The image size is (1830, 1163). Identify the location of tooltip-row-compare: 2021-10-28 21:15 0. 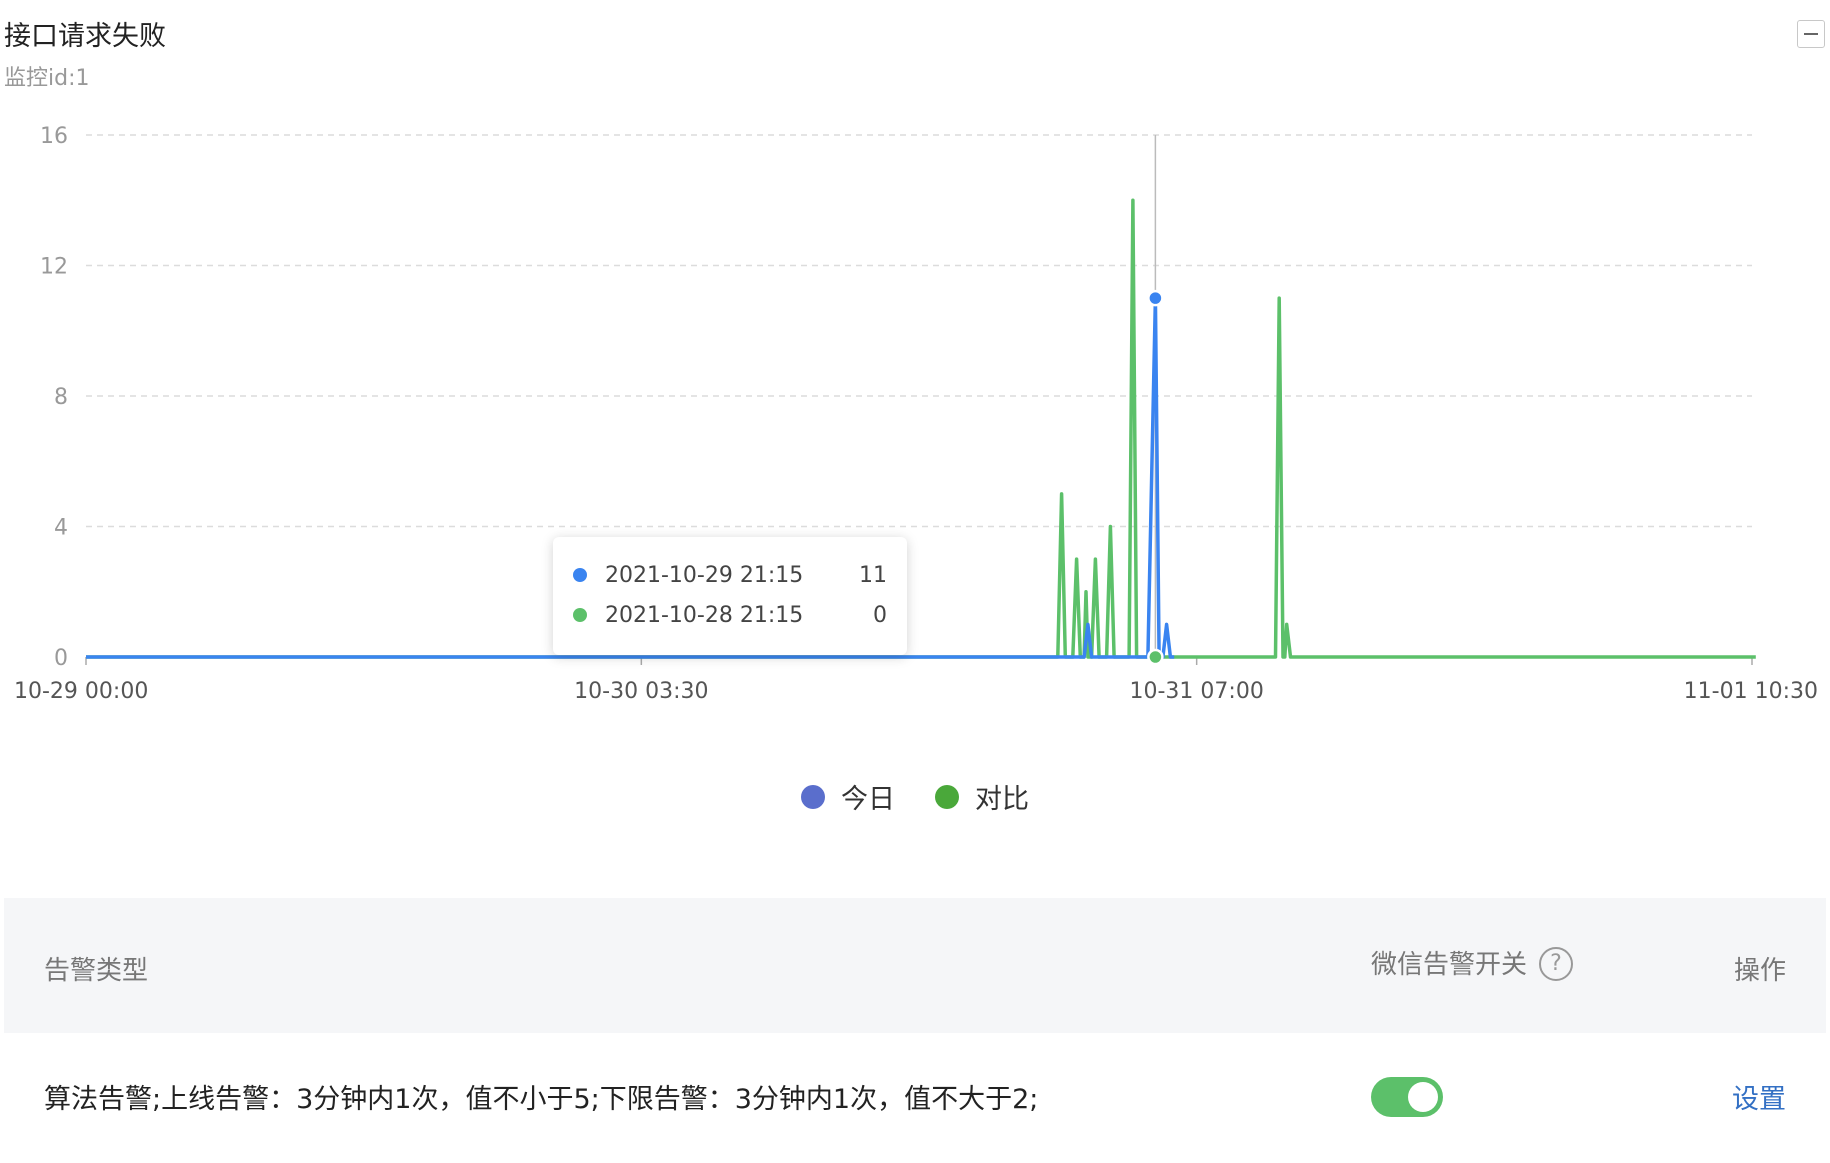
(730, 615).